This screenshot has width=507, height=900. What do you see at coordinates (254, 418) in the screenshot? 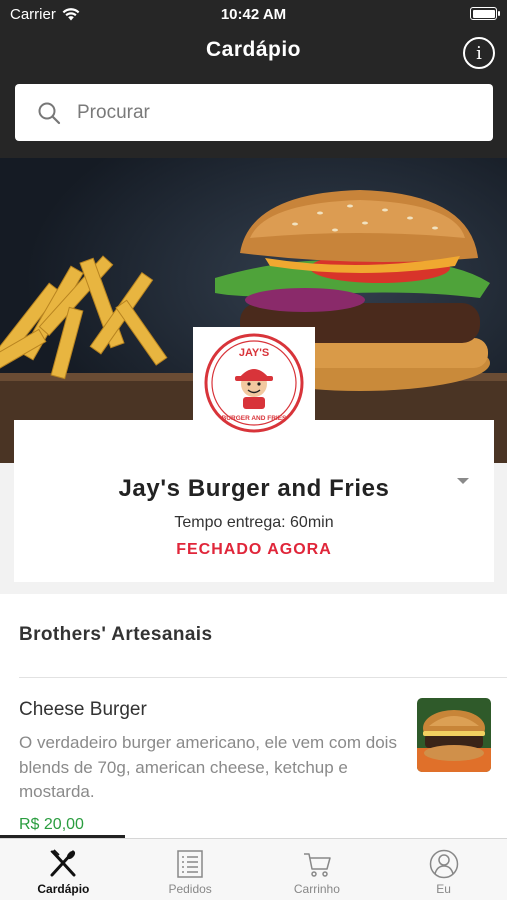
I see `logo-text-bottom: BURGER AND FRIES` at bounding box center [254, 418].